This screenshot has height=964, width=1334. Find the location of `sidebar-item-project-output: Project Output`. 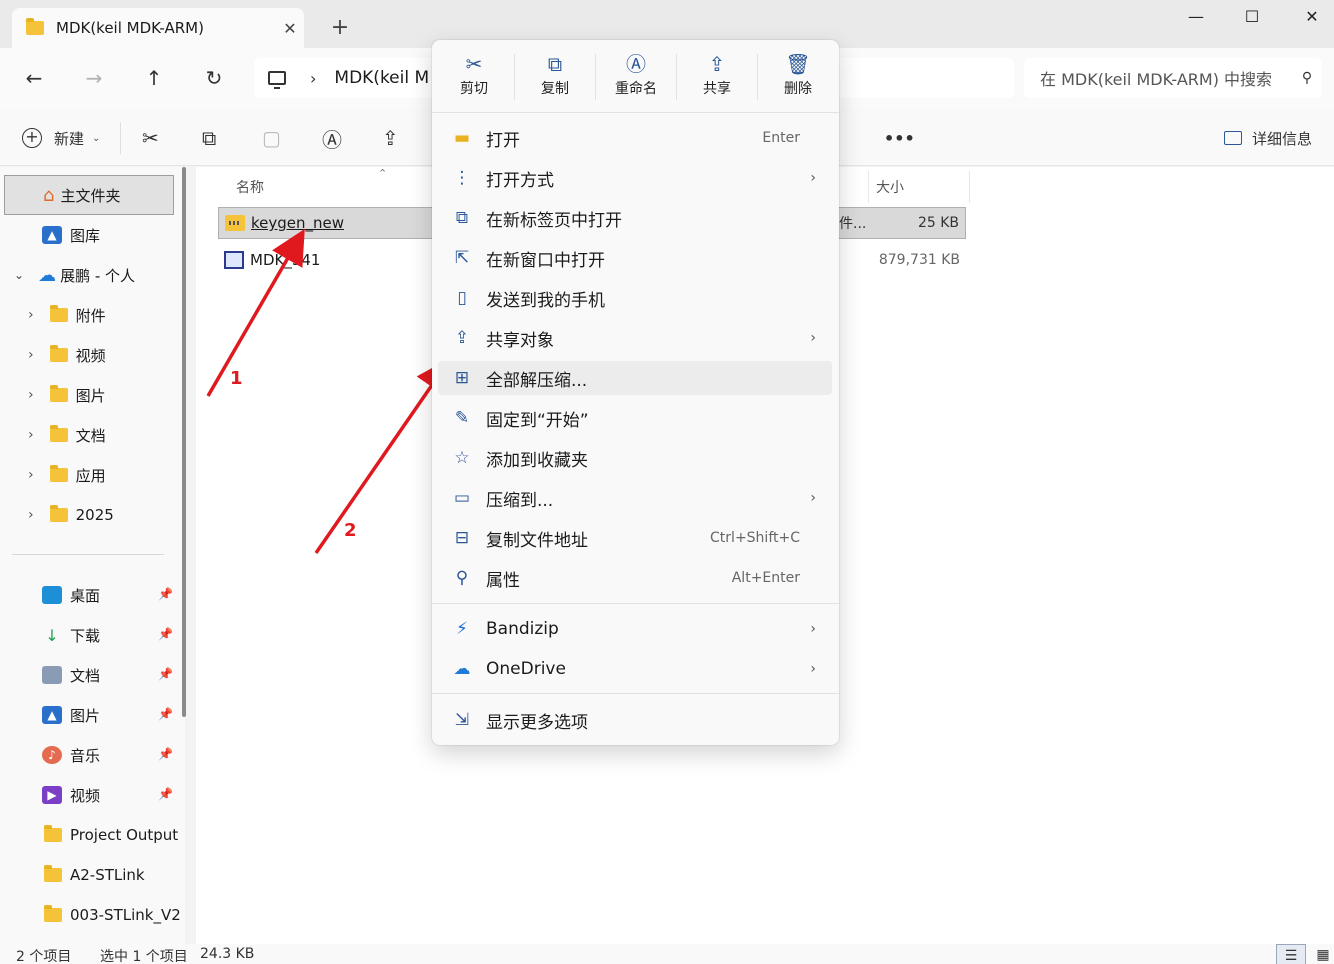

sidebar-item-project-output: Project Output is located at coordinates (113, 835).